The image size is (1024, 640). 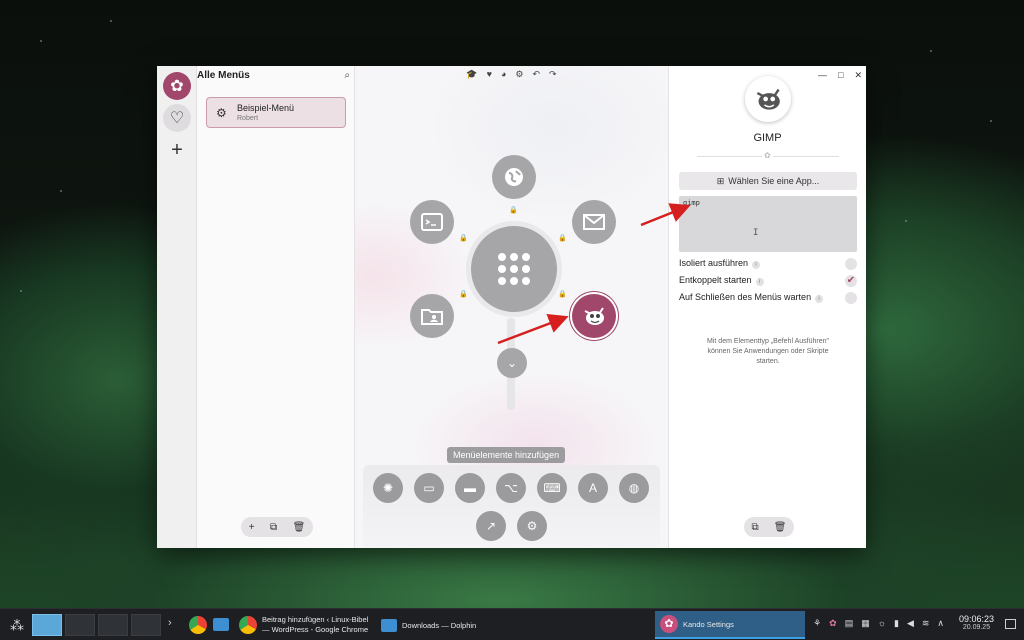 I want to click on item-icon-button, so click(x=768, y=99).